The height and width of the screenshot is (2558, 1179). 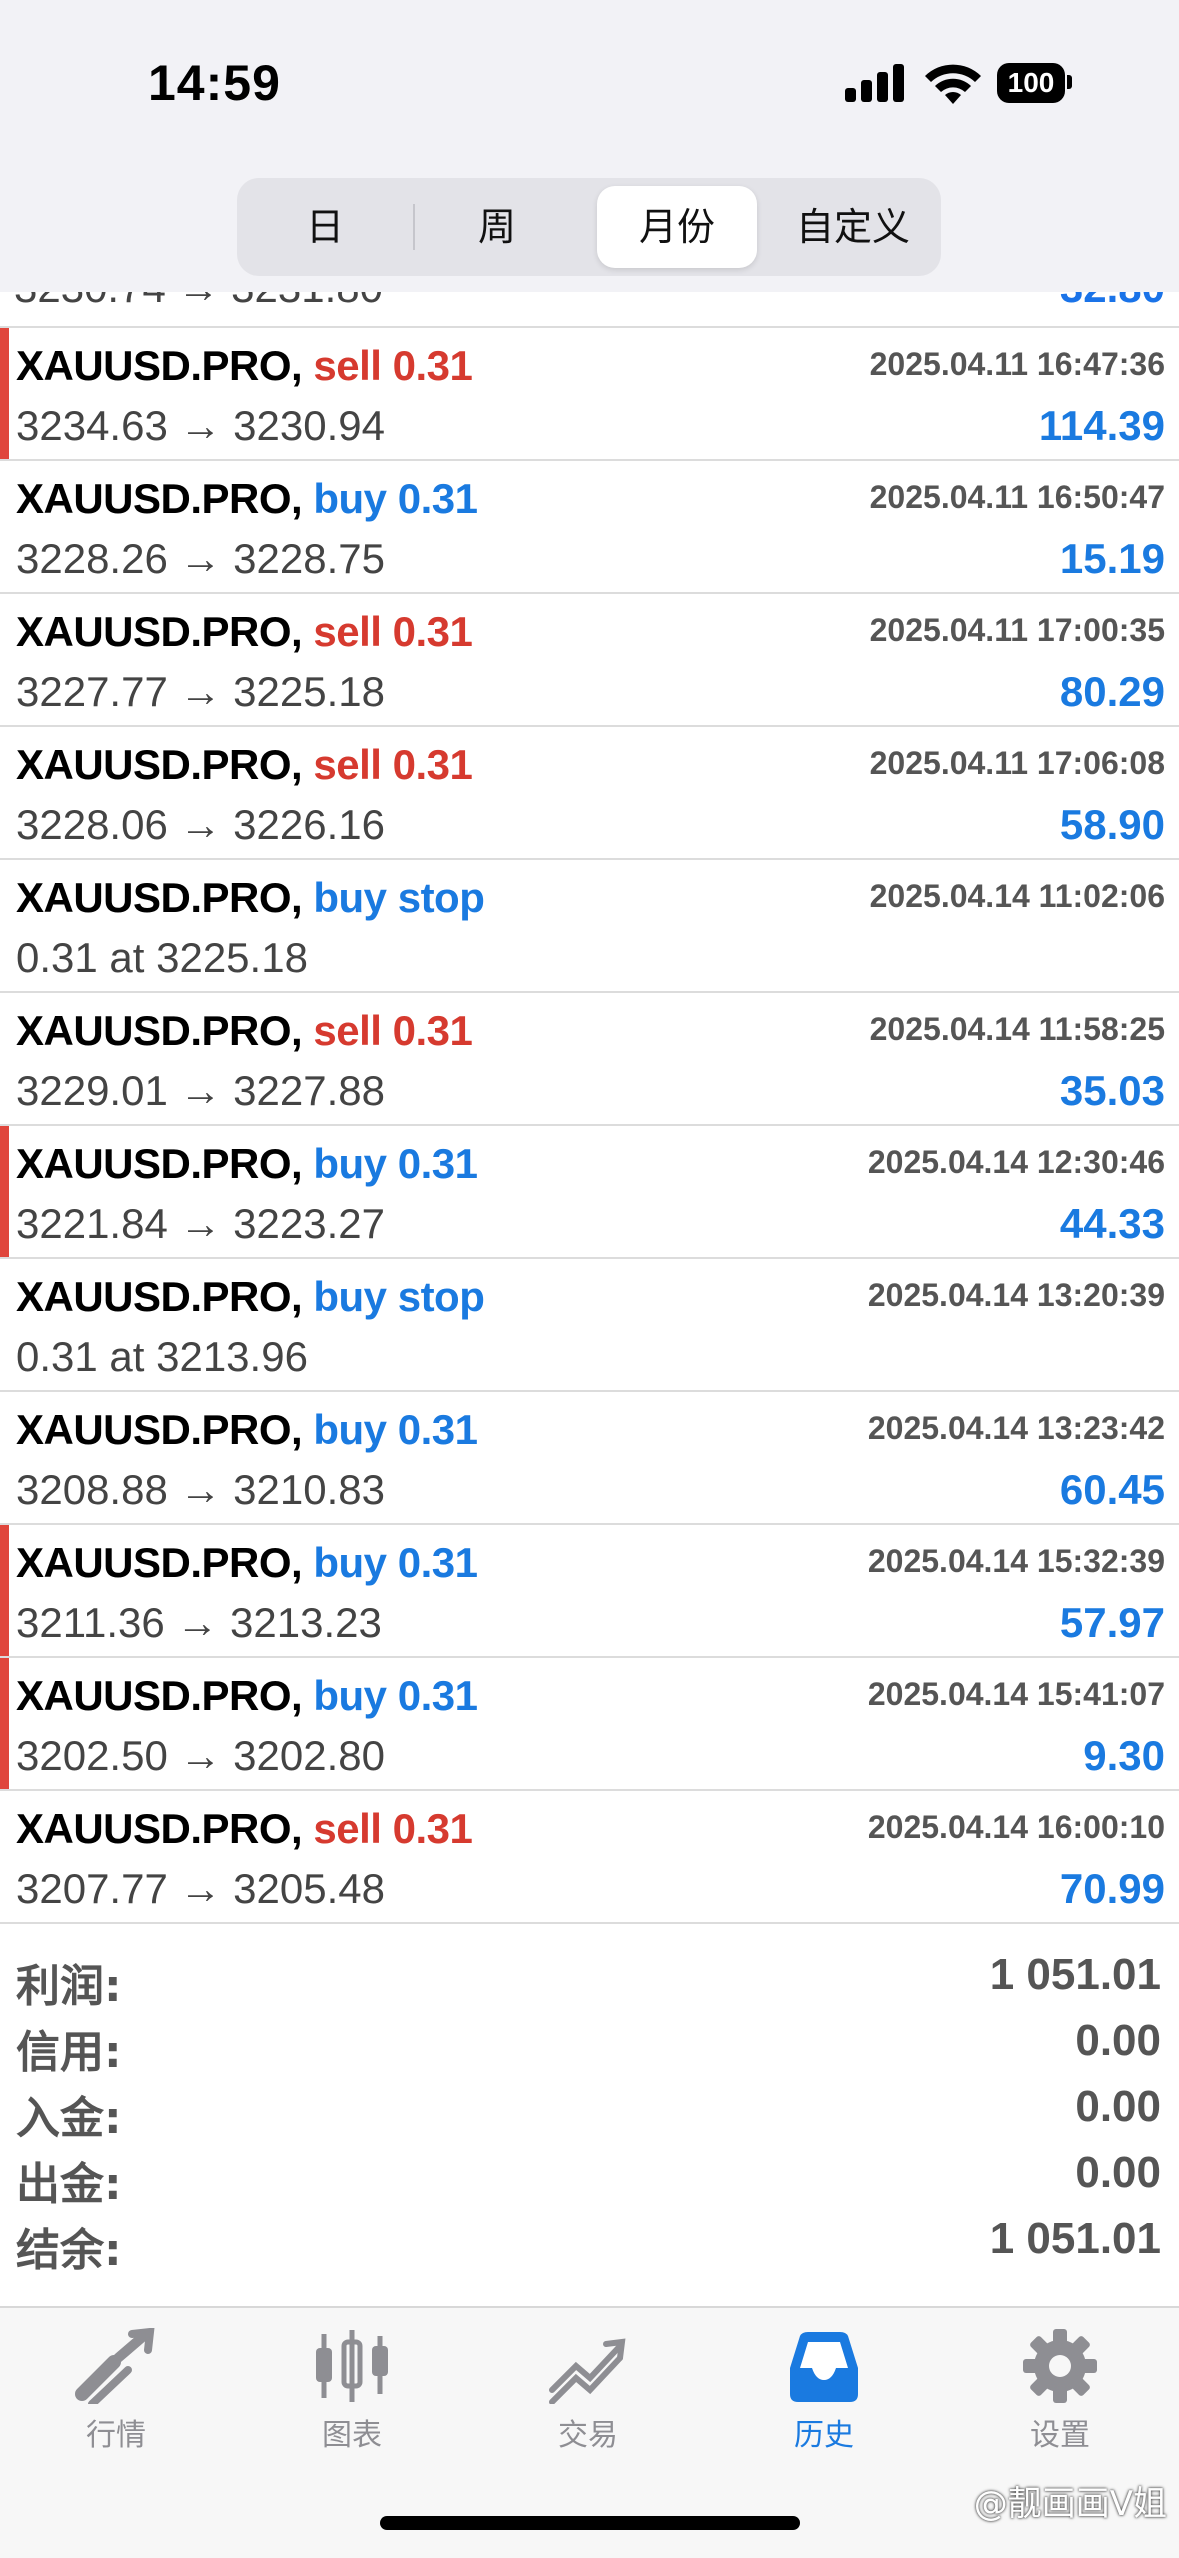 I want to click on tab-chart: 图表, so click(x=352, y=2403).